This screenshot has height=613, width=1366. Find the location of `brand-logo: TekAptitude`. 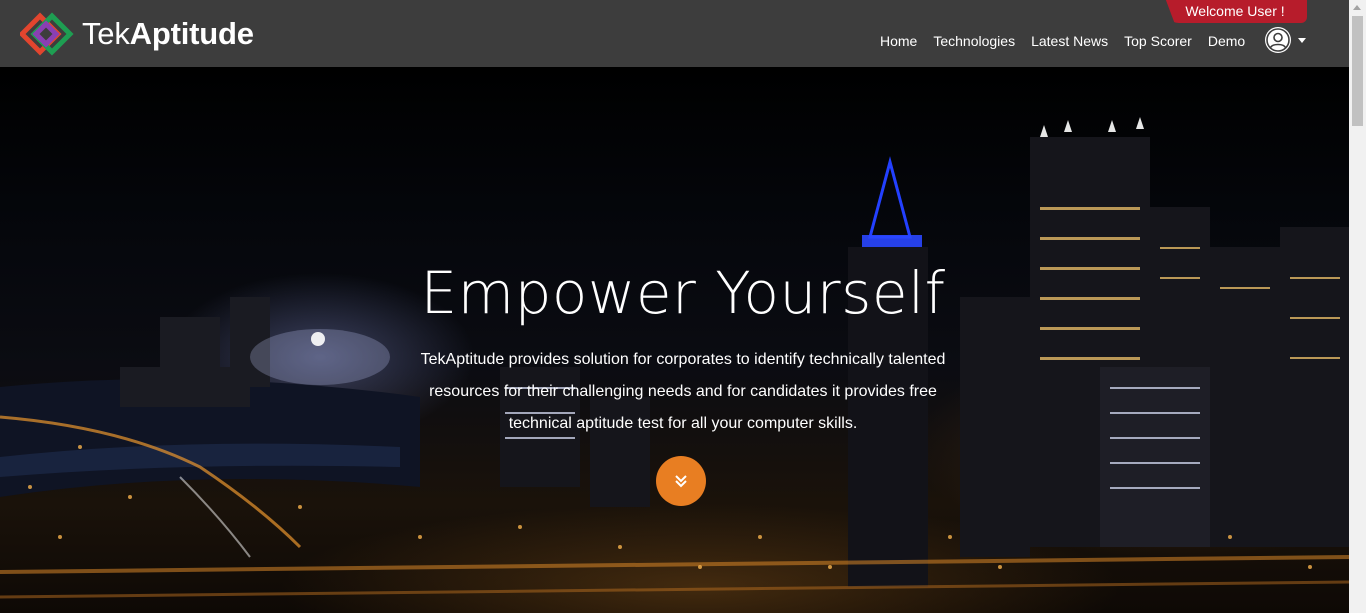

brand-logo: TekAptitude is located at coordinates (137, 34).